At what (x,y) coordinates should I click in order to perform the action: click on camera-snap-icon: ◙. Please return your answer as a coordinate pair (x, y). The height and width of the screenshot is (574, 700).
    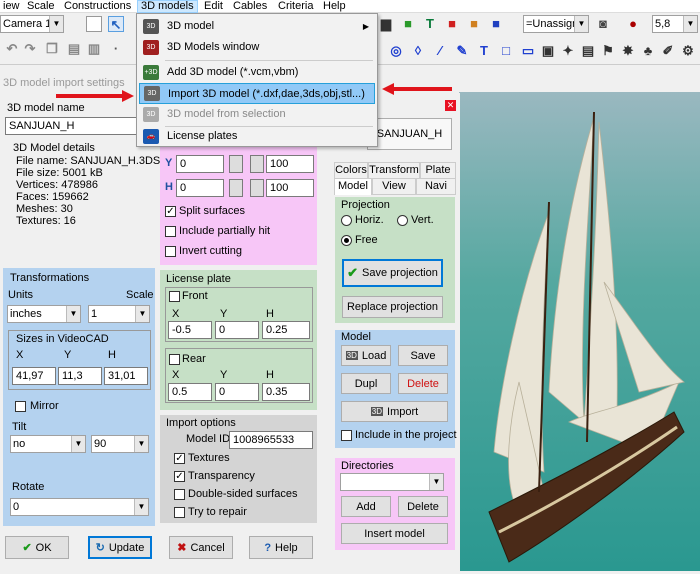
    Looking at the image, I should click on (603, 24).